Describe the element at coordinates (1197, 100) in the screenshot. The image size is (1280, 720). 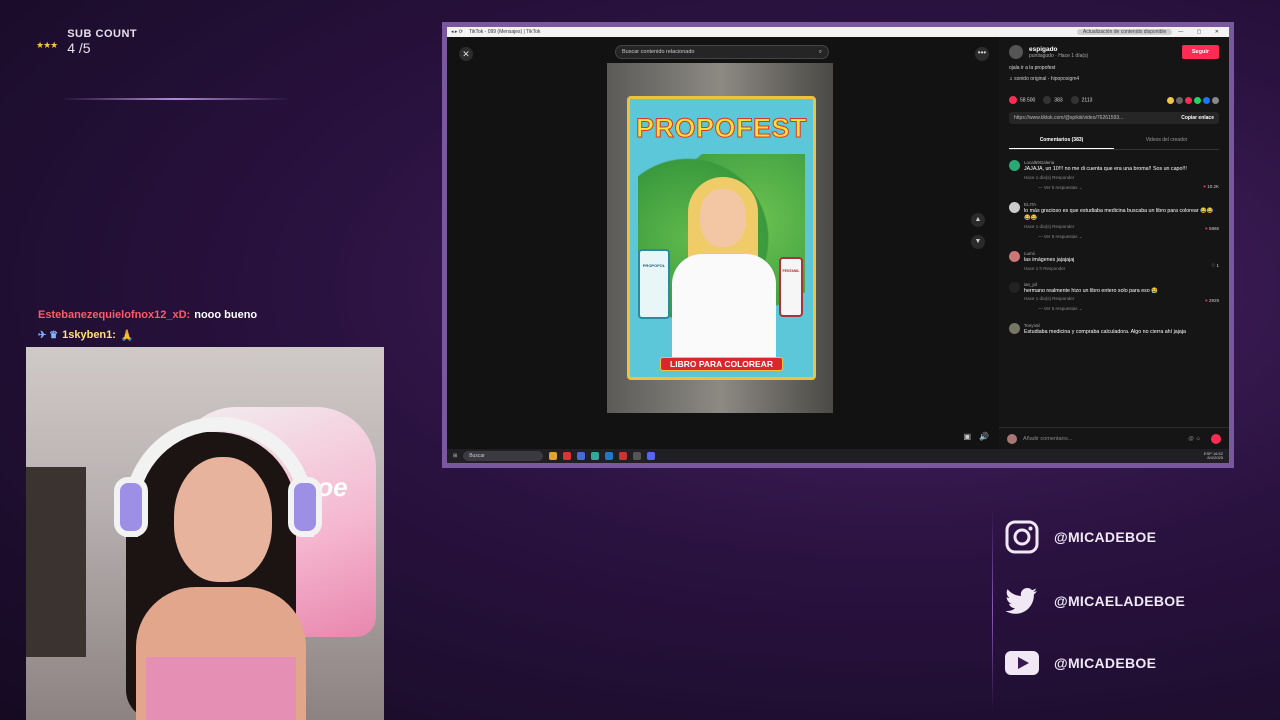
I see `whatsapp-icon` at that location.